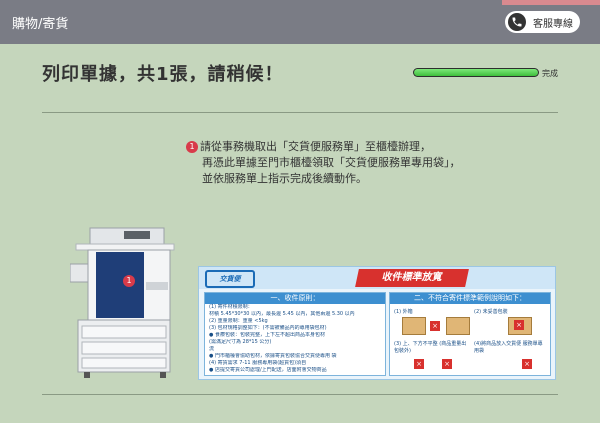 Image resolution: width=600 pixels, height=423 pixels. I want to click on rule-line: ● 門市櫃檯會協助包材，依據寄貨包裝協合交貨便專用 袋, so click(273, 356).